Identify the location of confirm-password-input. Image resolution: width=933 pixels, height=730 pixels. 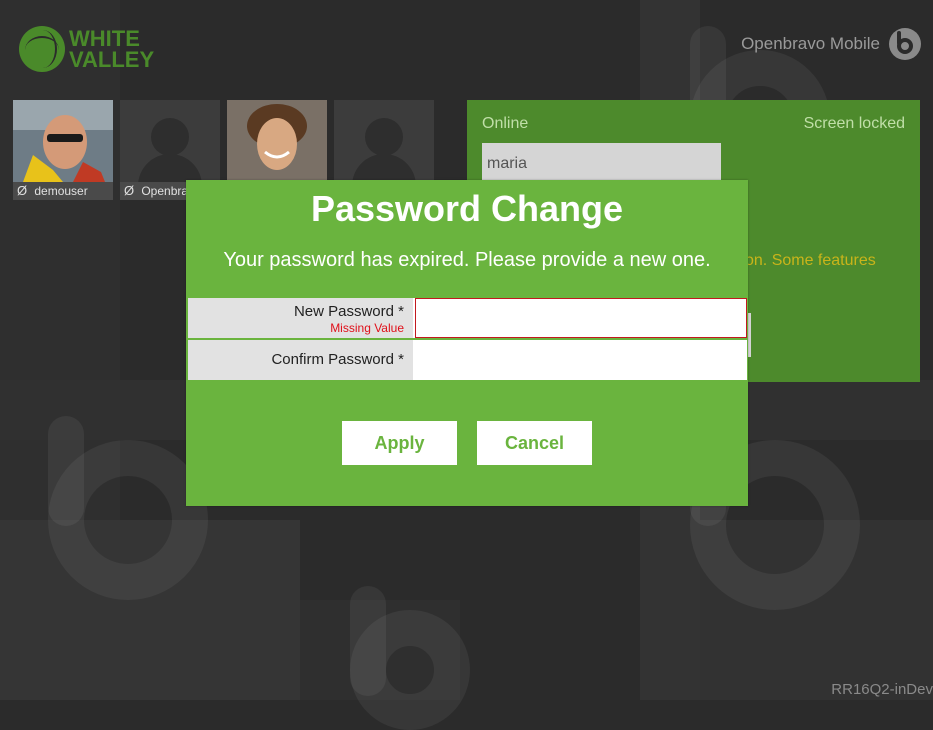
(581, 360).